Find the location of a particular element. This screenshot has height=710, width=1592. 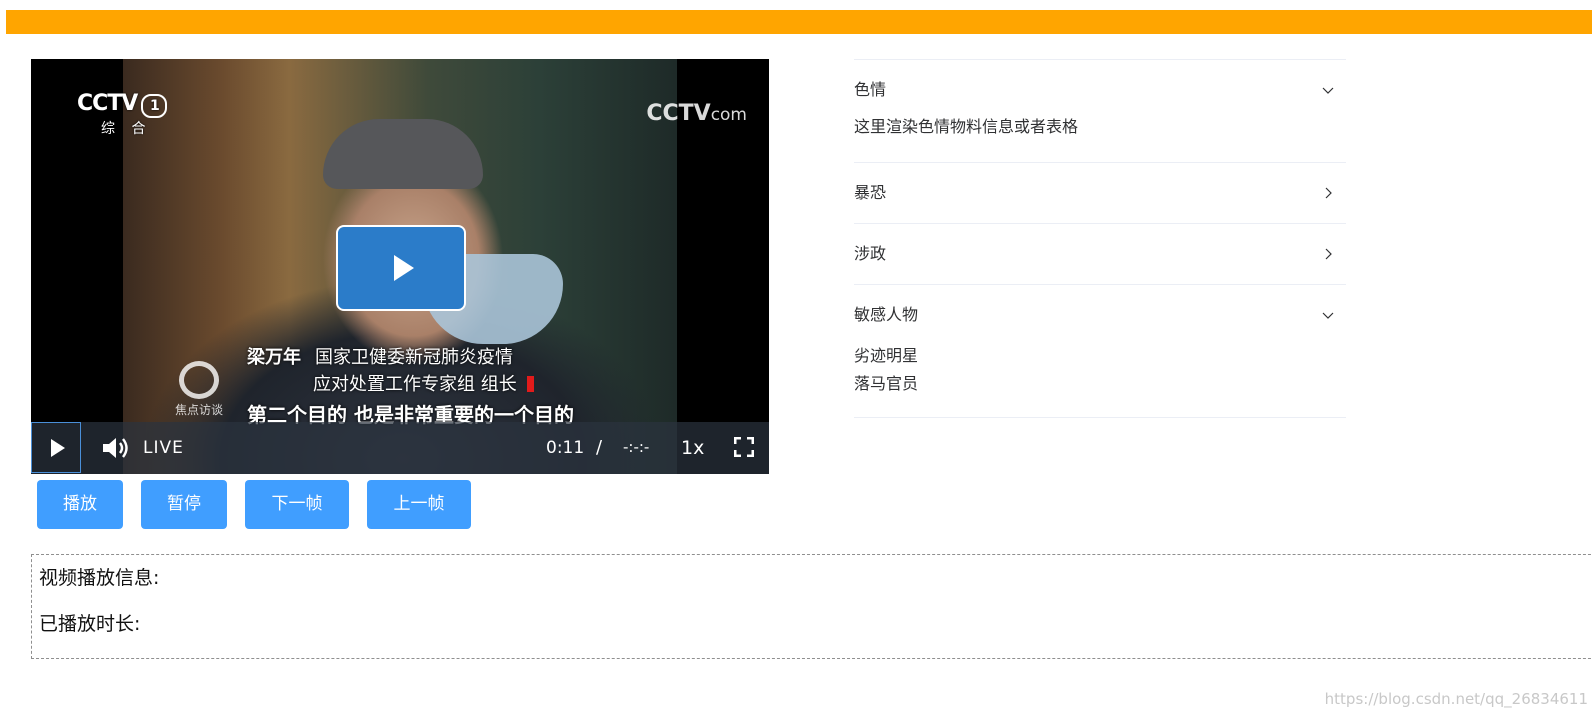

collapse-item-porn: 色情 这里渲染色情物料信息或者表格 is located at coordinates (1100, 110).